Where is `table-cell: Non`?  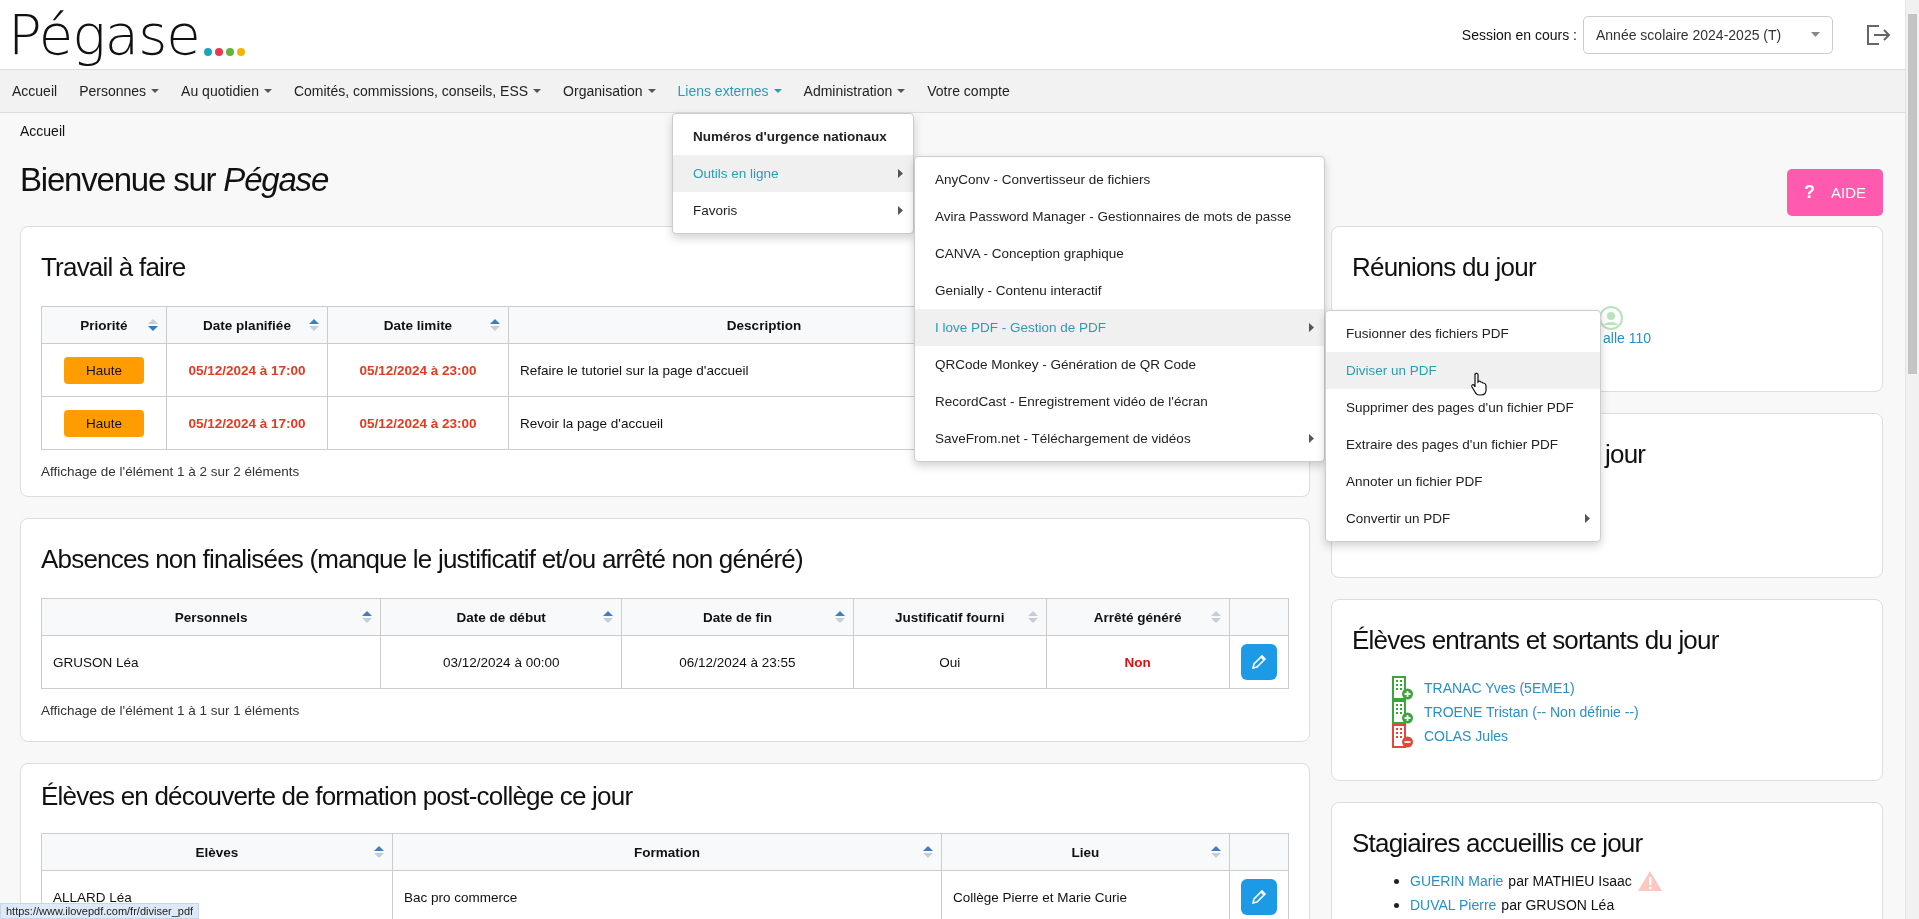
table-cell: Non is located at coordinates (1138, 662).